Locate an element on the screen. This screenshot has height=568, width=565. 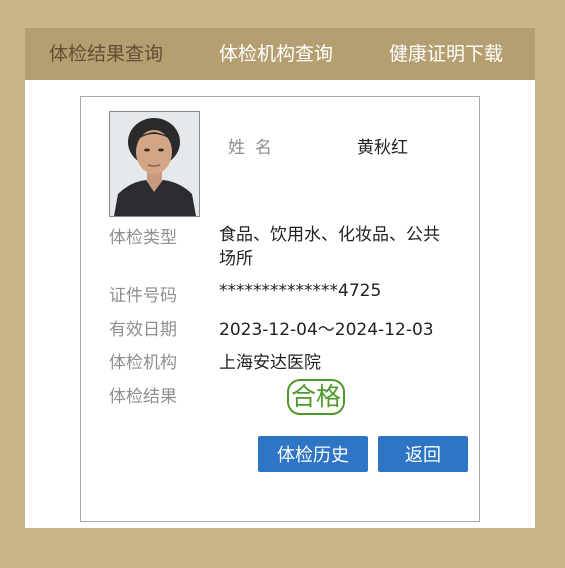
exam-history-button: 体检历史 is located at coordinates (313, 454).